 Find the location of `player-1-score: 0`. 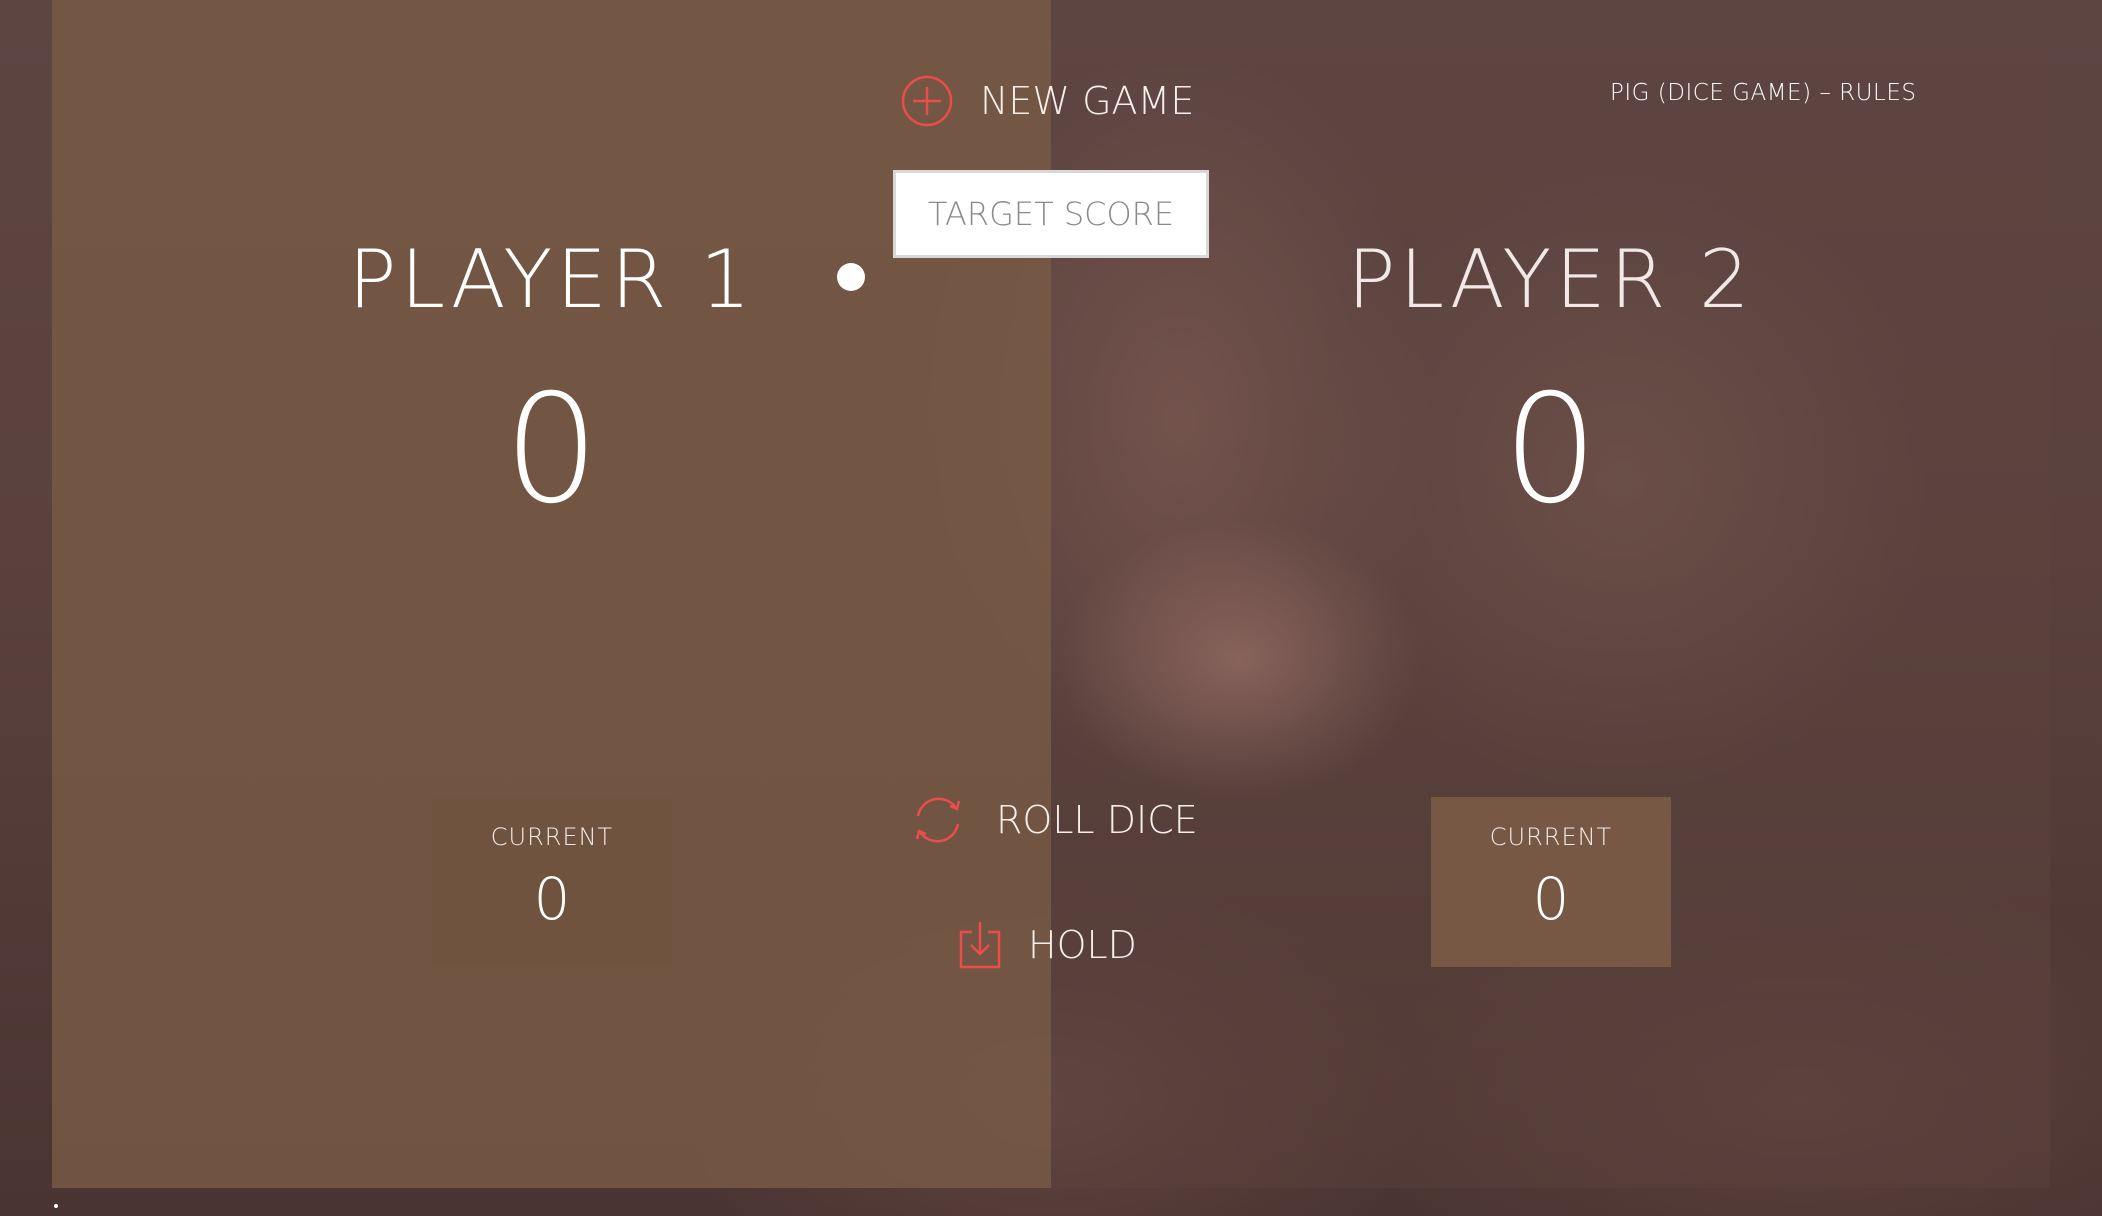

player-1-score: 0 is located at coordinates (551, 450).